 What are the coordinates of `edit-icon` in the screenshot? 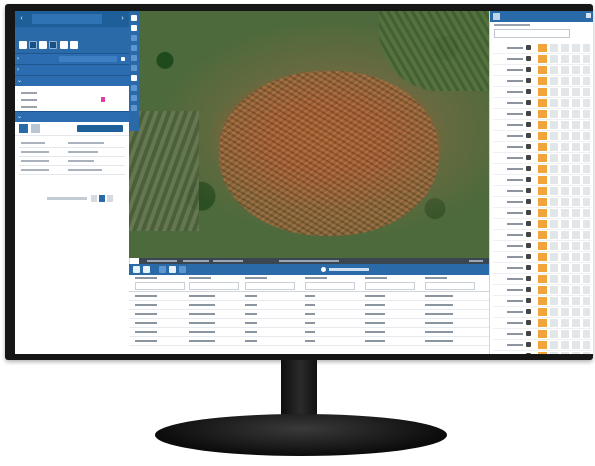 It's located at (23, 128).